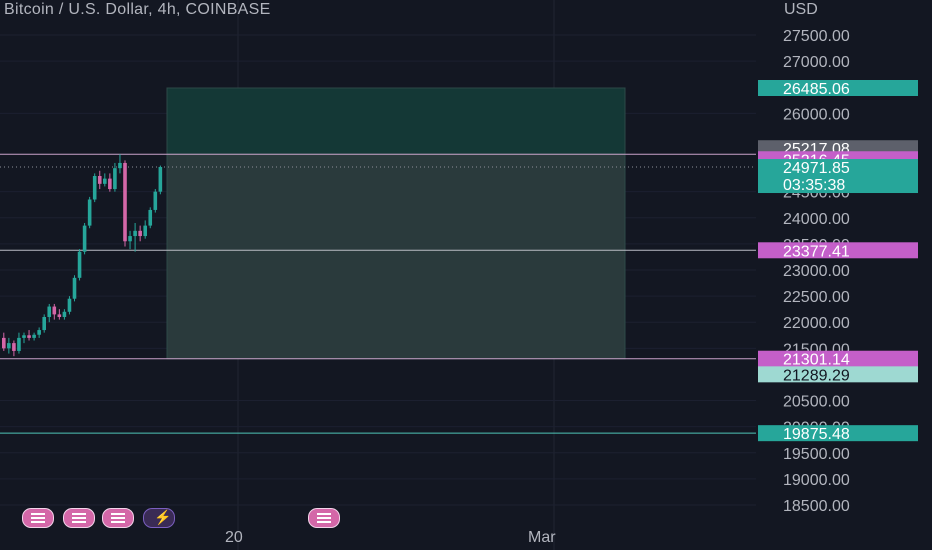  Describe the element at coordinates (816, 36) in the screenshot. I see `price-tick-label: 27500.00` at that location.